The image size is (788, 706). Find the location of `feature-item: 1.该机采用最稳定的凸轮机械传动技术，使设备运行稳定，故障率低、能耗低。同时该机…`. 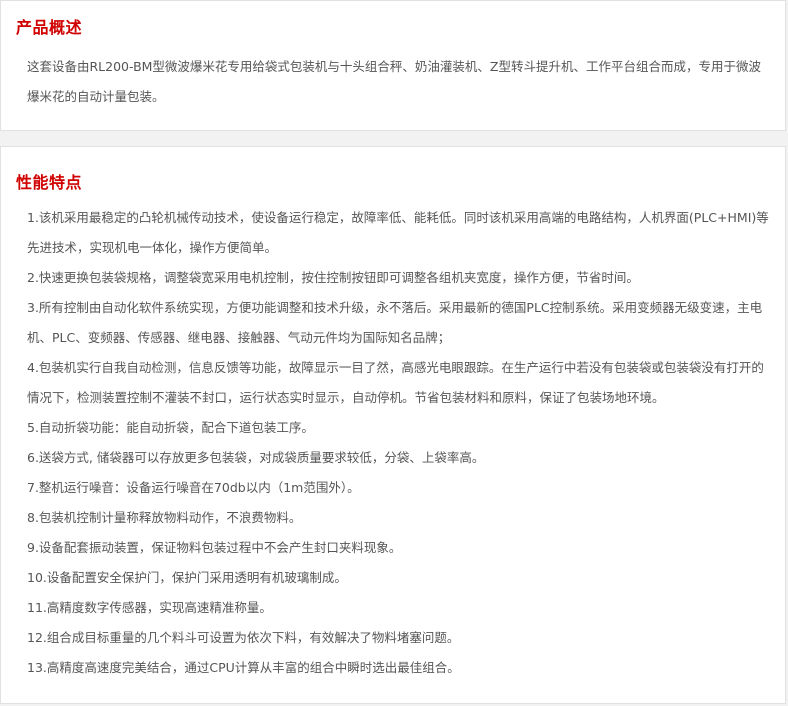

feature-item: 1.该机采用最稳定的凸轮机械传动技术，使设备运行稳定，故障率低、能耗低。同时该机… is located at coordinates (398, 232).